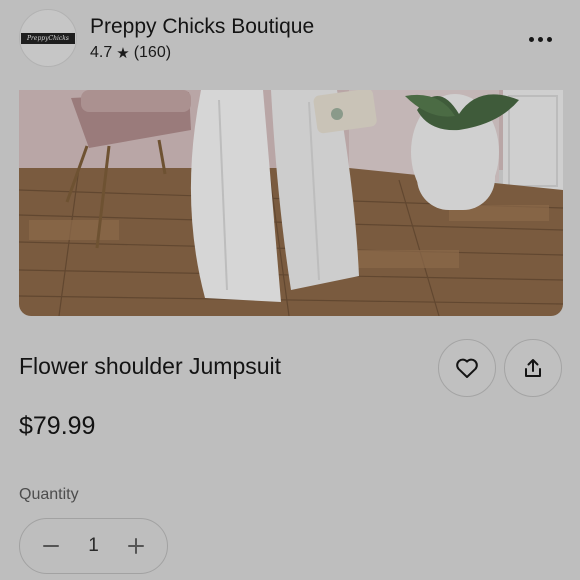 Image resolution: width=580 pixels, height=580 pixels. I want to click on share-icon, so click(533, 368).